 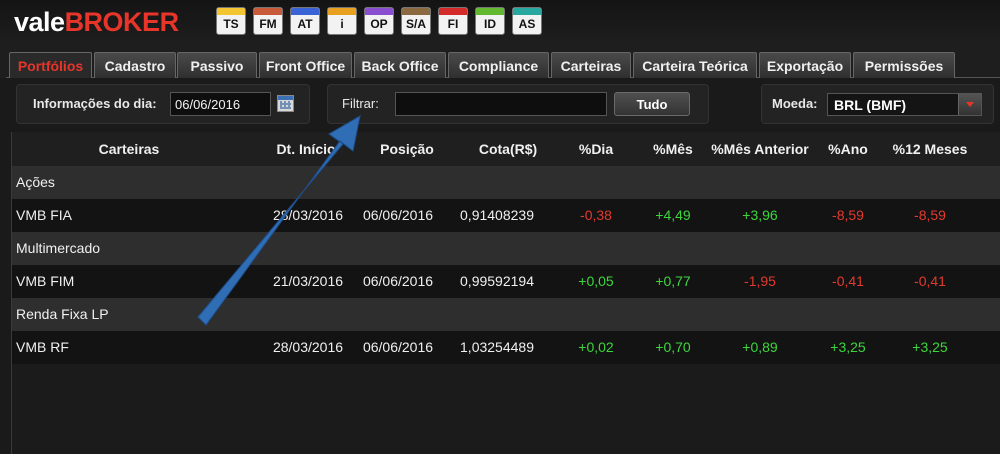 I want to click on module-button-fm: FM, so click(x=268, y=21).